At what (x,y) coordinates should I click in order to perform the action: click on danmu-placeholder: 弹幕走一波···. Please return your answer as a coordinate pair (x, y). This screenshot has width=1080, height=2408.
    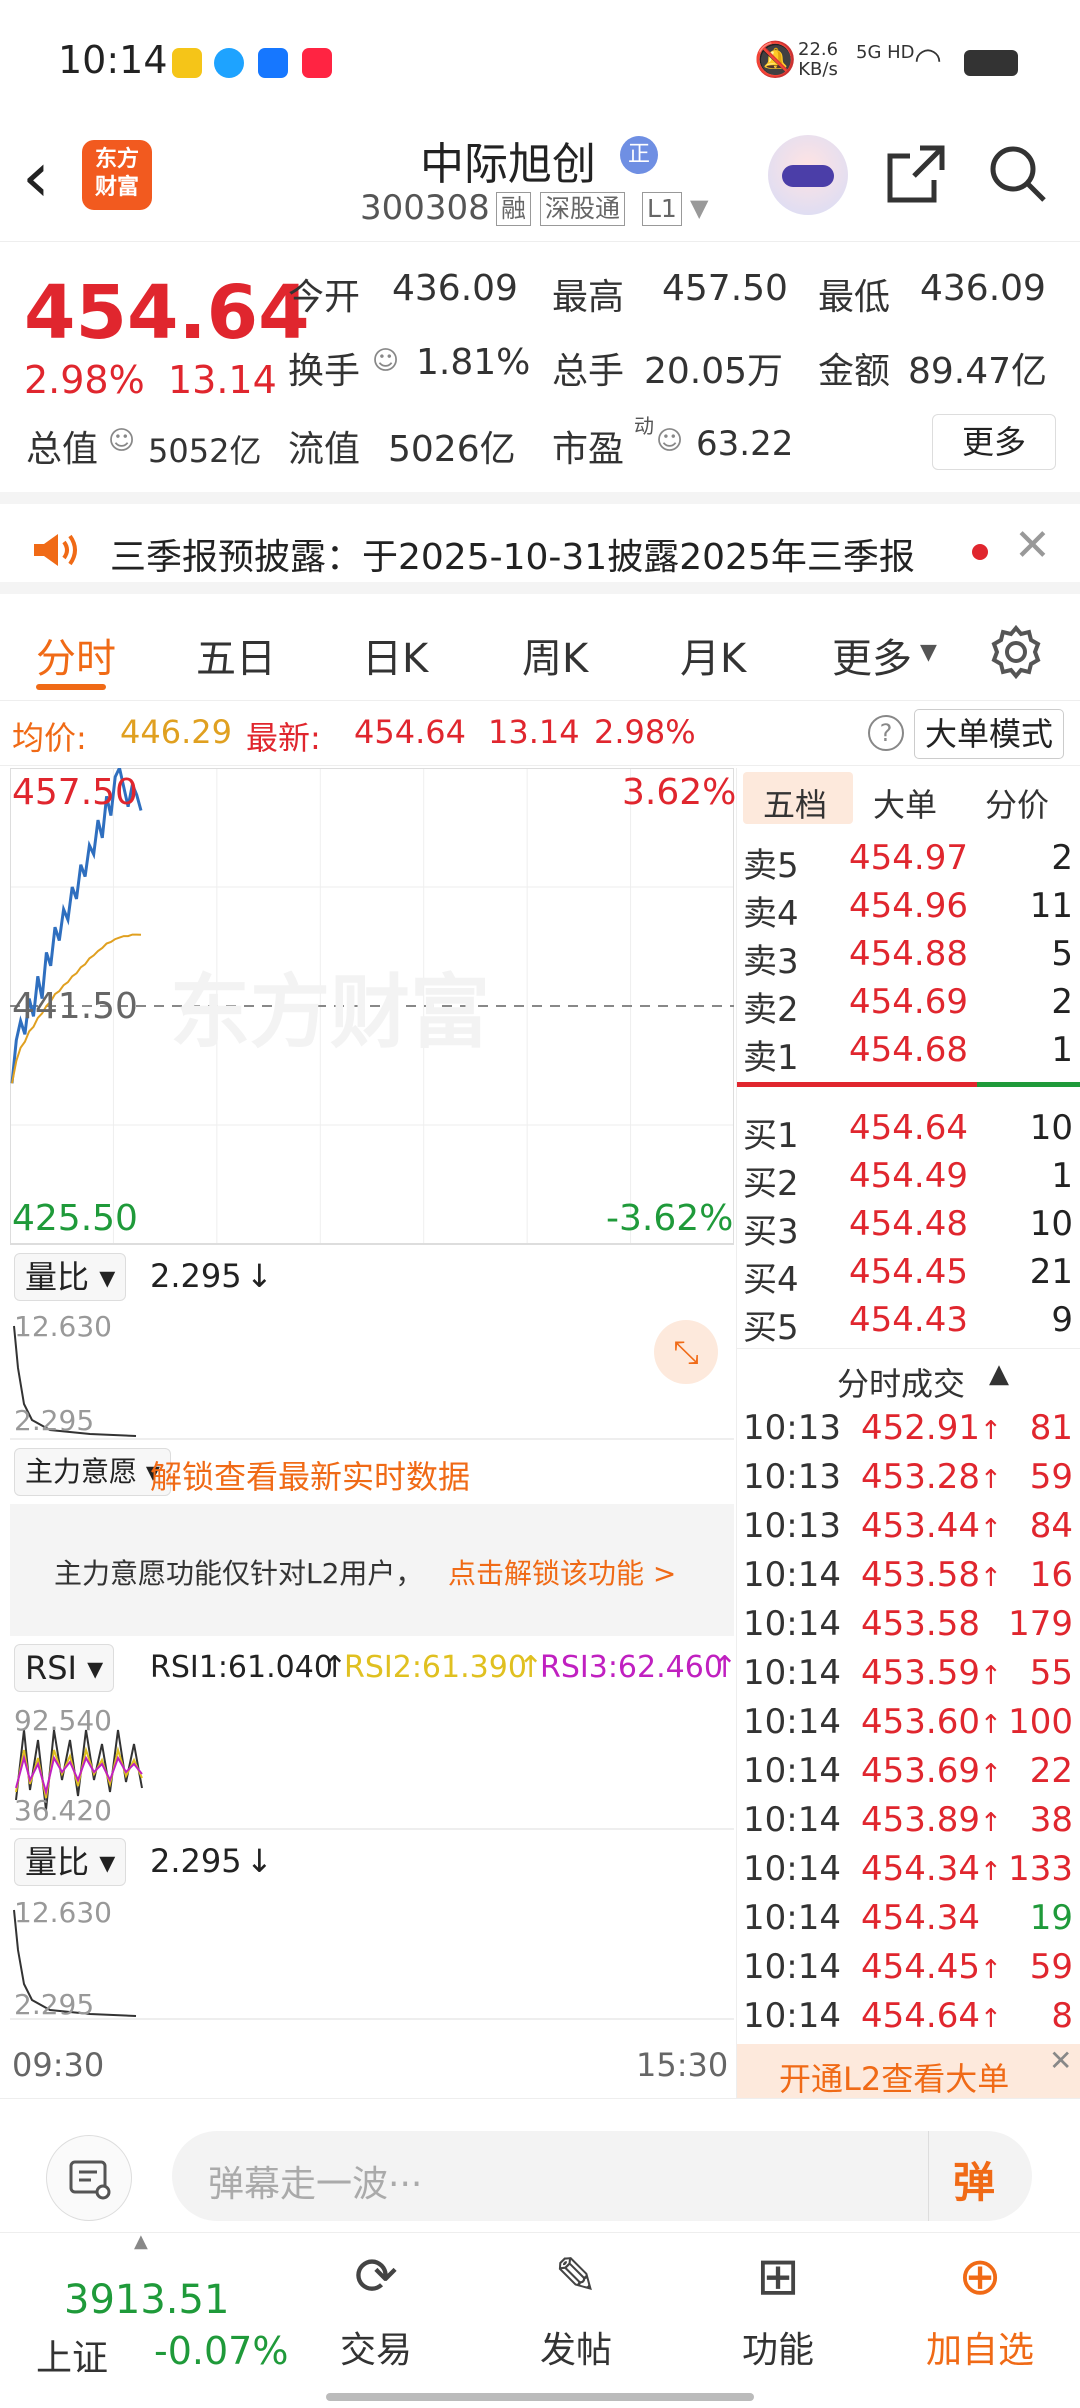
    Looking at the image, I should click on (315, 2184).